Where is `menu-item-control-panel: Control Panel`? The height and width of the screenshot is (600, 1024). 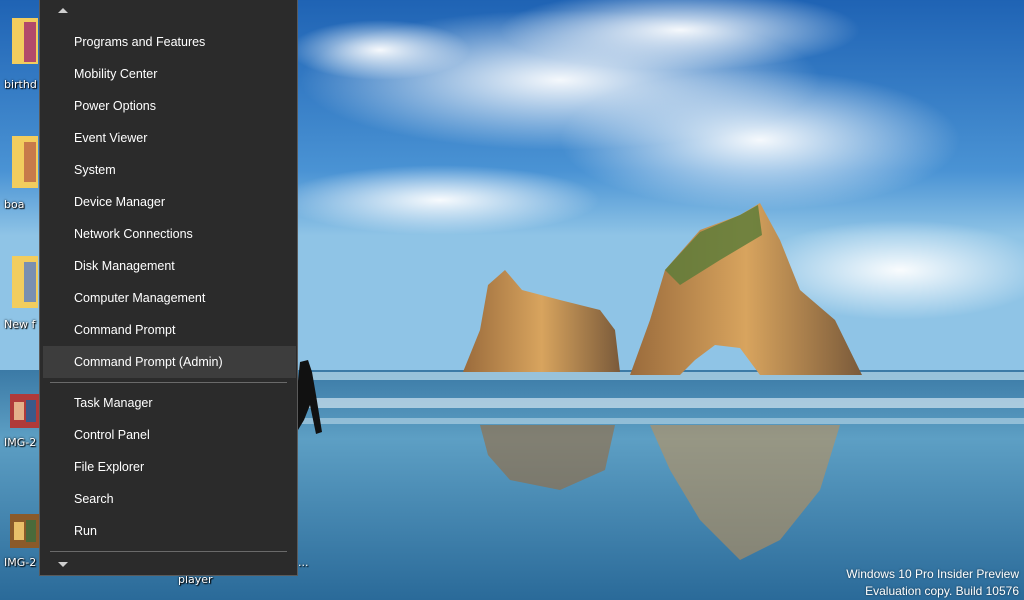 menu-item-control-panel: Control Panel is located at coordinates (169, 435).